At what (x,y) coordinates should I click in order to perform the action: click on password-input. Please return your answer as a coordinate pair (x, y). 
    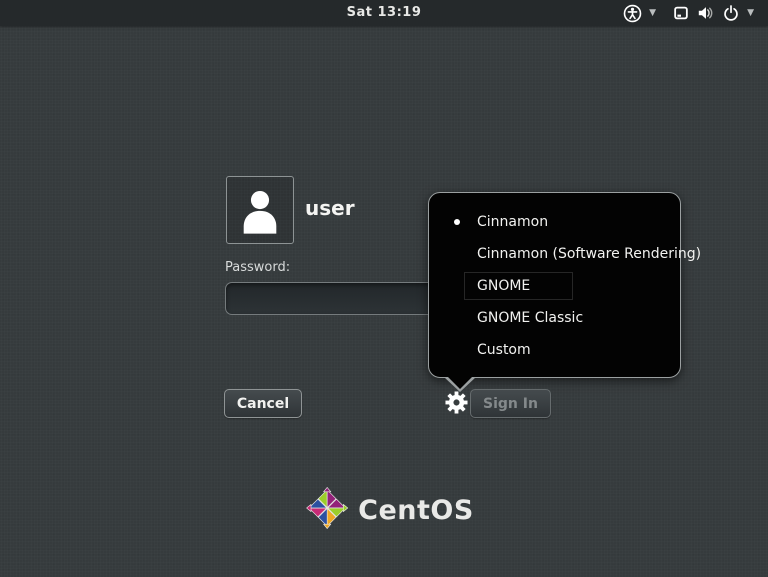
    Looking at the image, I should click on (343, 298).